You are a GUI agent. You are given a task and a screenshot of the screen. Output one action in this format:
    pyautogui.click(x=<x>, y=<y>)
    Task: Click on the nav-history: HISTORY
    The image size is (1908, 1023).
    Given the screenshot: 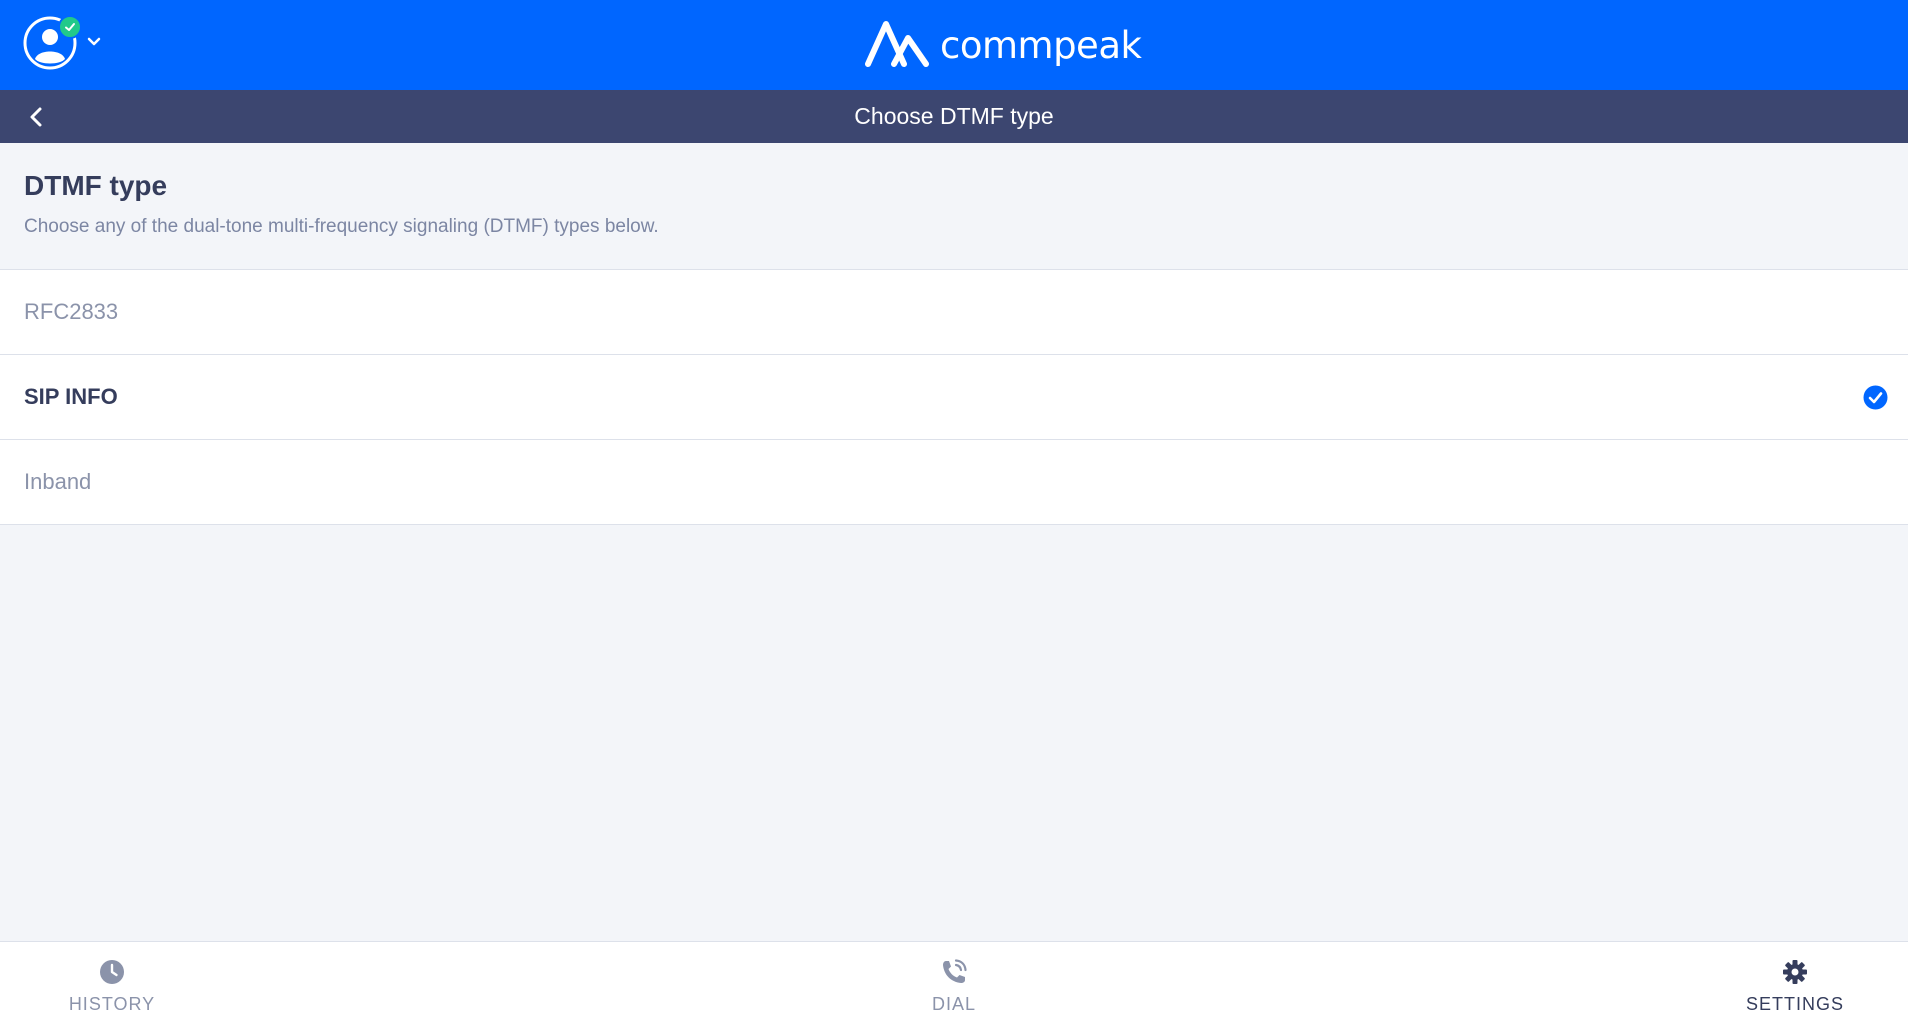 What is the action you would take?
    pyautogui.click(x=112, y=982)
    